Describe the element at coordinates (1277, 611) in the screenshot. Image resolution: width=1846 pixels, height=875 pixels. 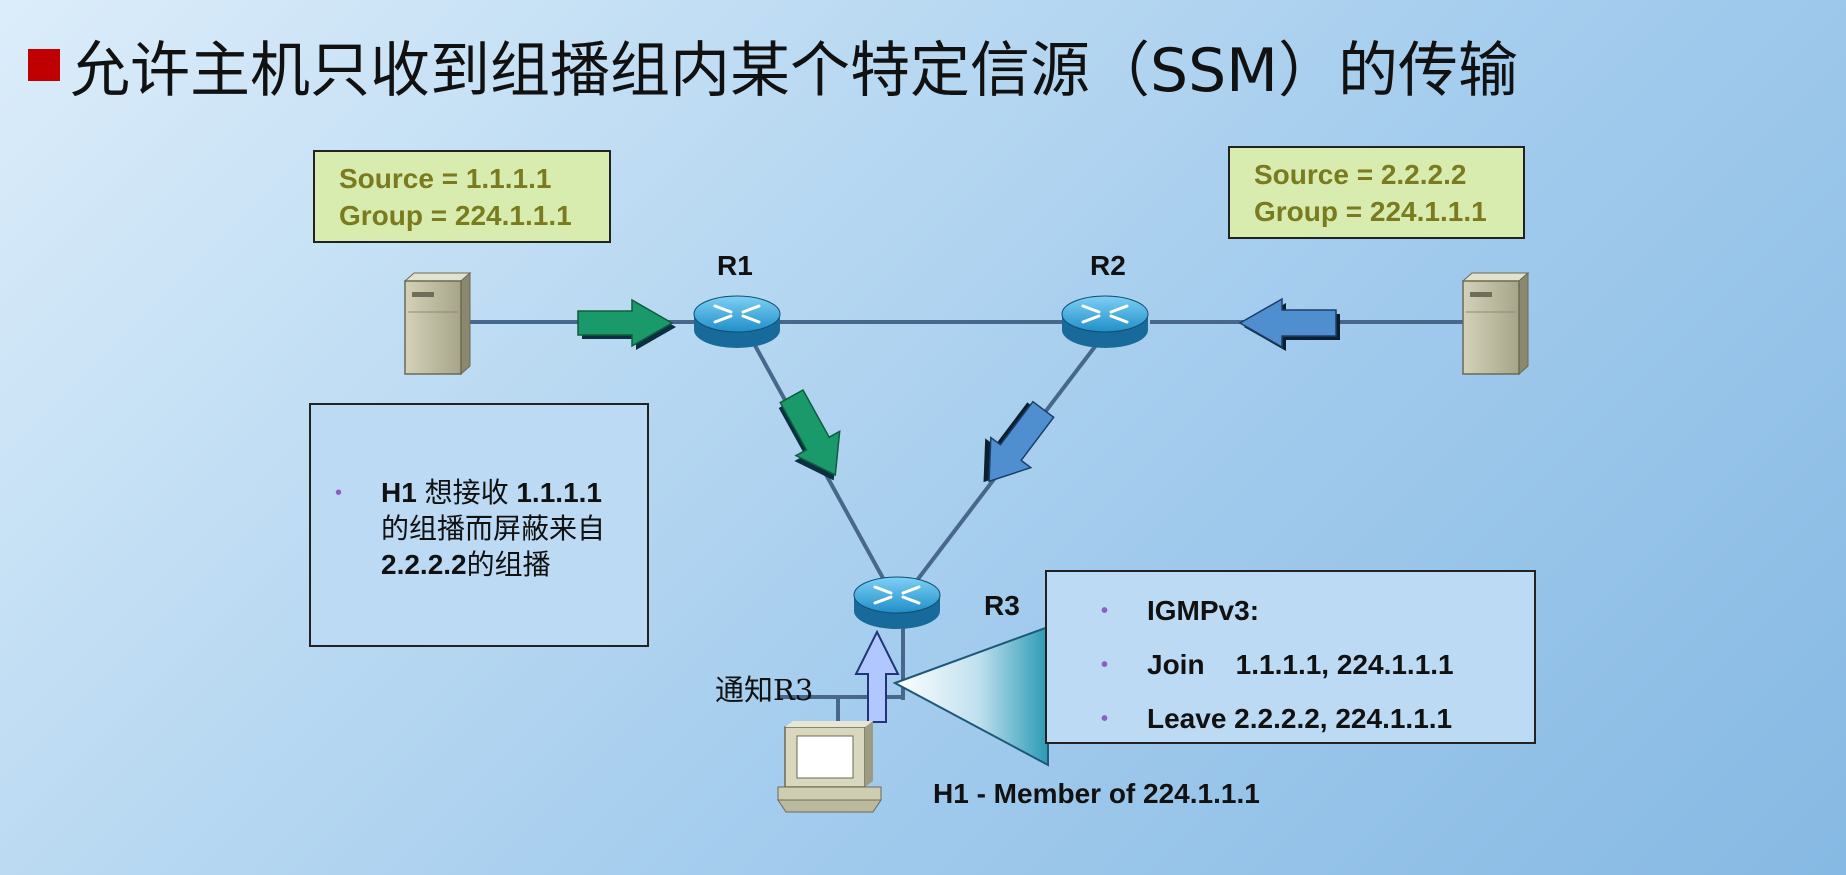
I see `igmp-item-version: IGMPv3:` at that location.